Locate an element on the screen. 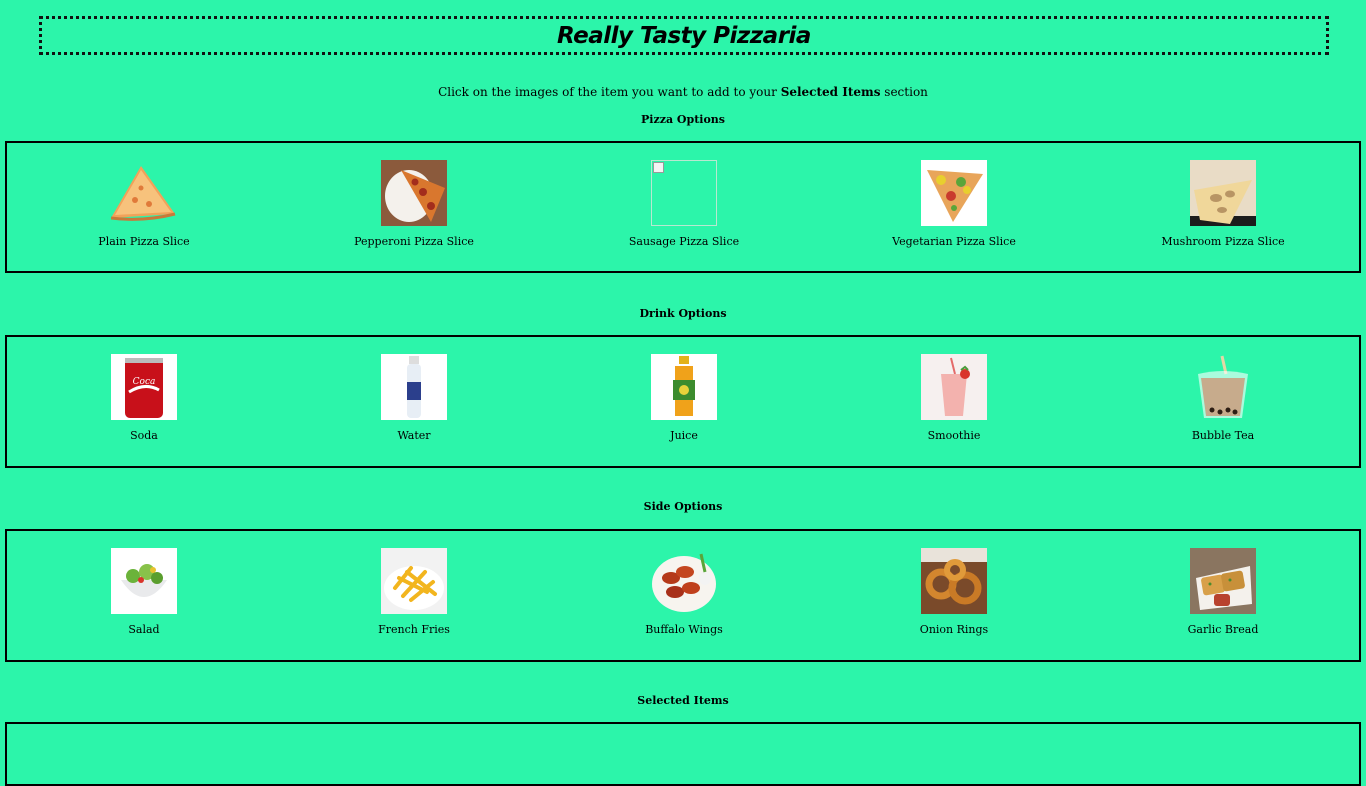 The image size is (1366, 786). water-bottle-image is located at coordinates (414, 387).